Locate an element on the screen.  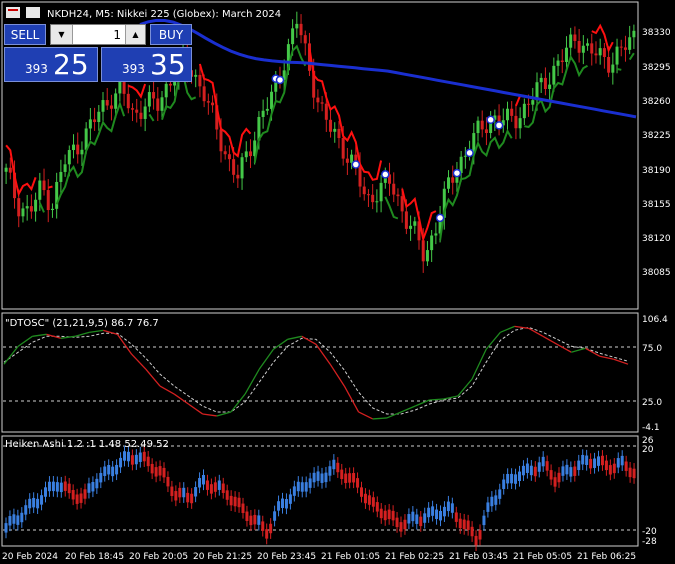
lot-size-input is located at coordinates (99, 34).